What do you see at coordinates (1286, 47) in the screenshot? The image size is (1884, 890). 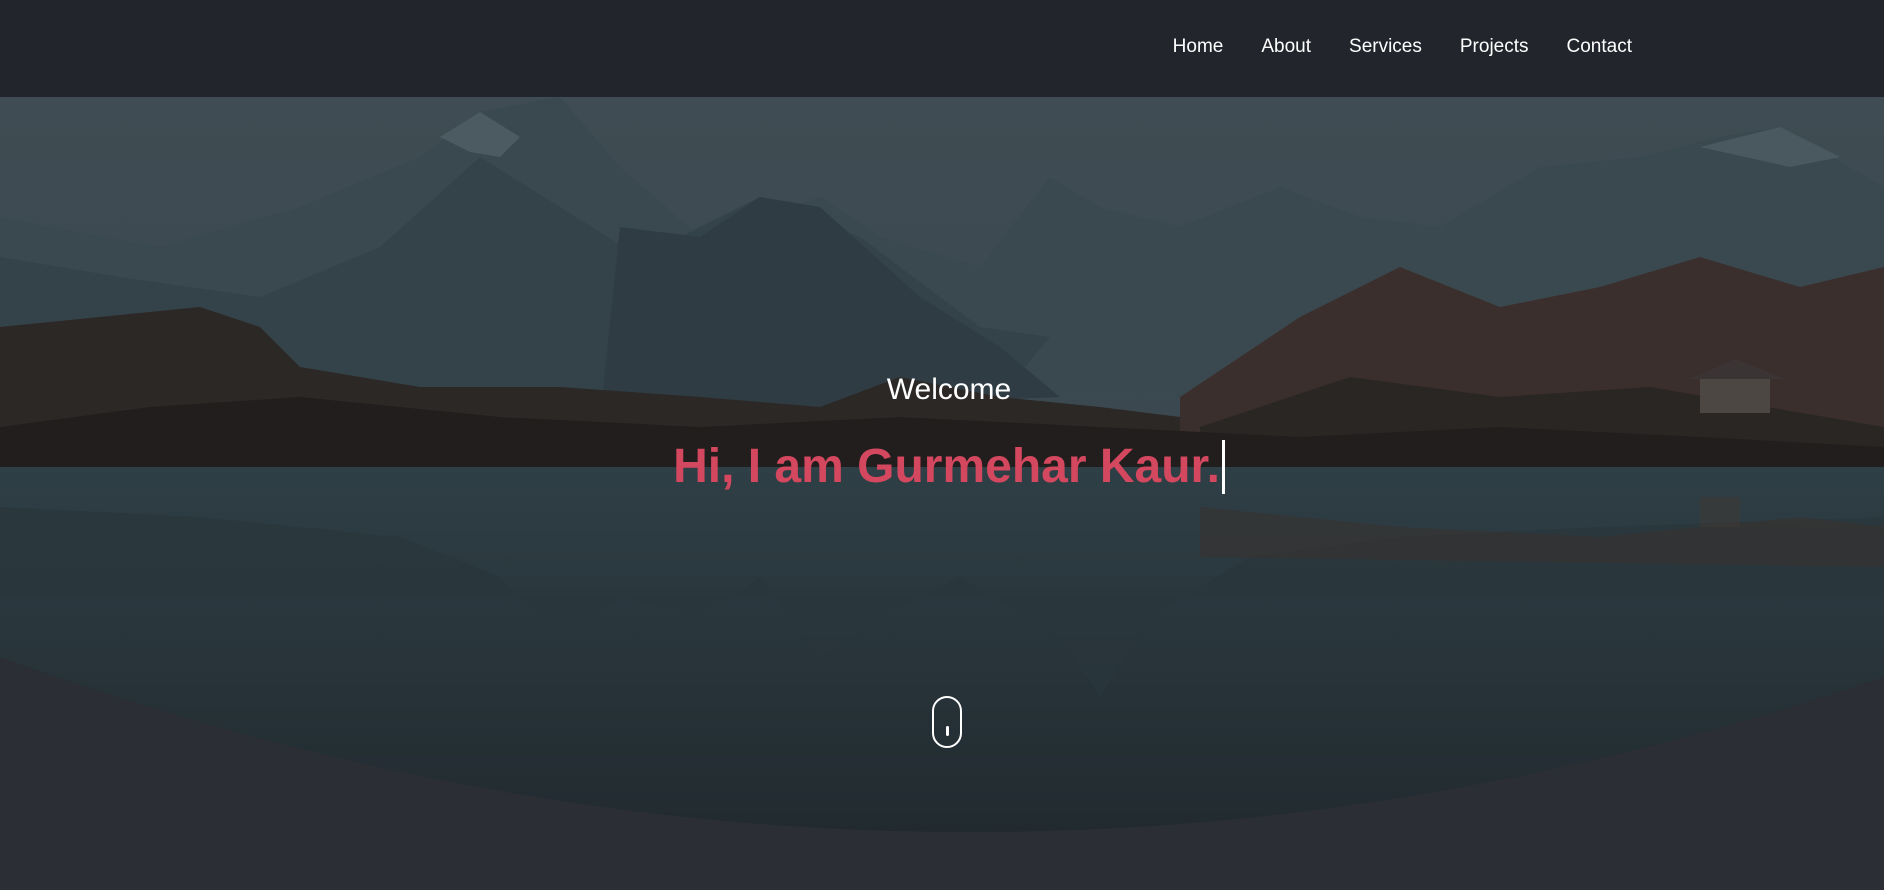 I see `nav-link-about: About` at bounding box center [1286, 47].